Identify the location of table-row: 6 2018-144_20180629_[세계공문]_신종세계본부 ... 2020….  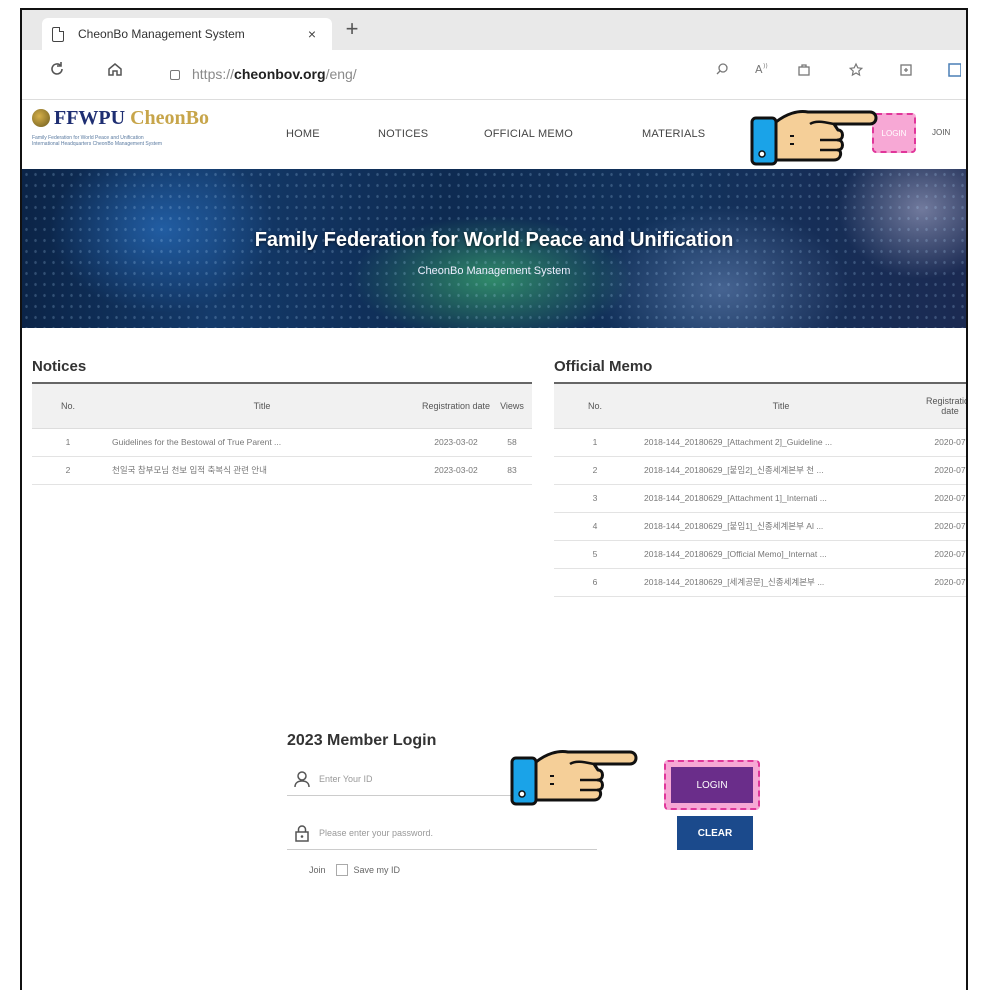
(760, 582).